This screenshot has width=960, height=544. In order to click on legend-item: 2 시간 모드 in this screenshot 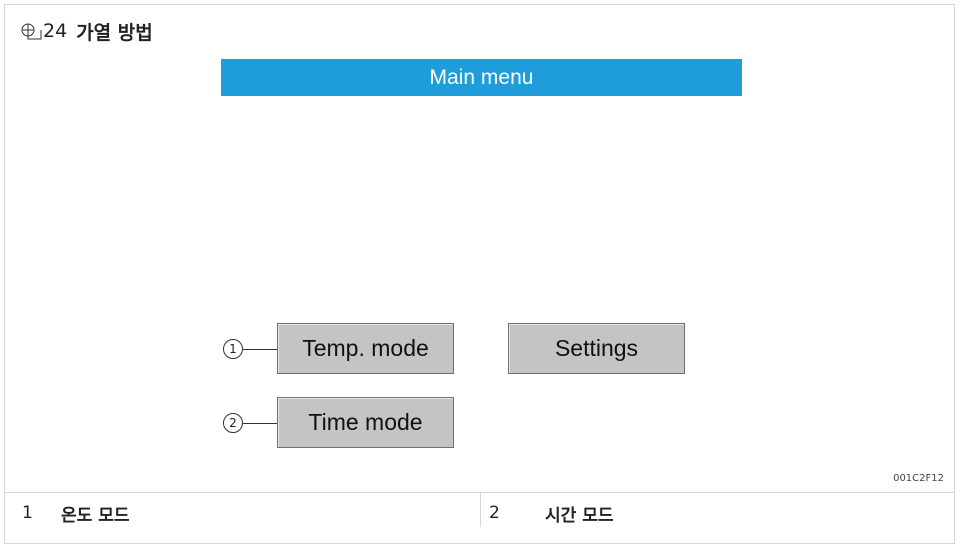, I will do `click(717, 510)`.